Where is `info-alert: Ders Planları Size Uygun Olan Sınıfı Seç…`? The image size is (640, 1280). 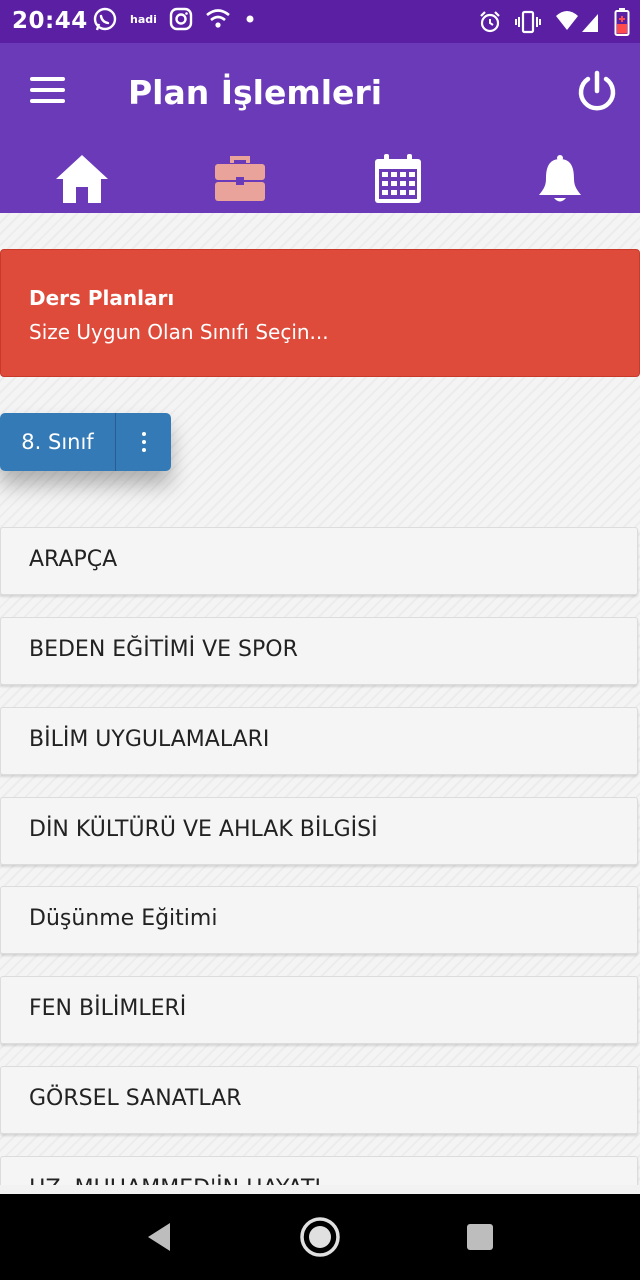 info-alert: Ders Planları Size Uygun Olan Sınıfı Seç… is located at coordinates (320, 313).